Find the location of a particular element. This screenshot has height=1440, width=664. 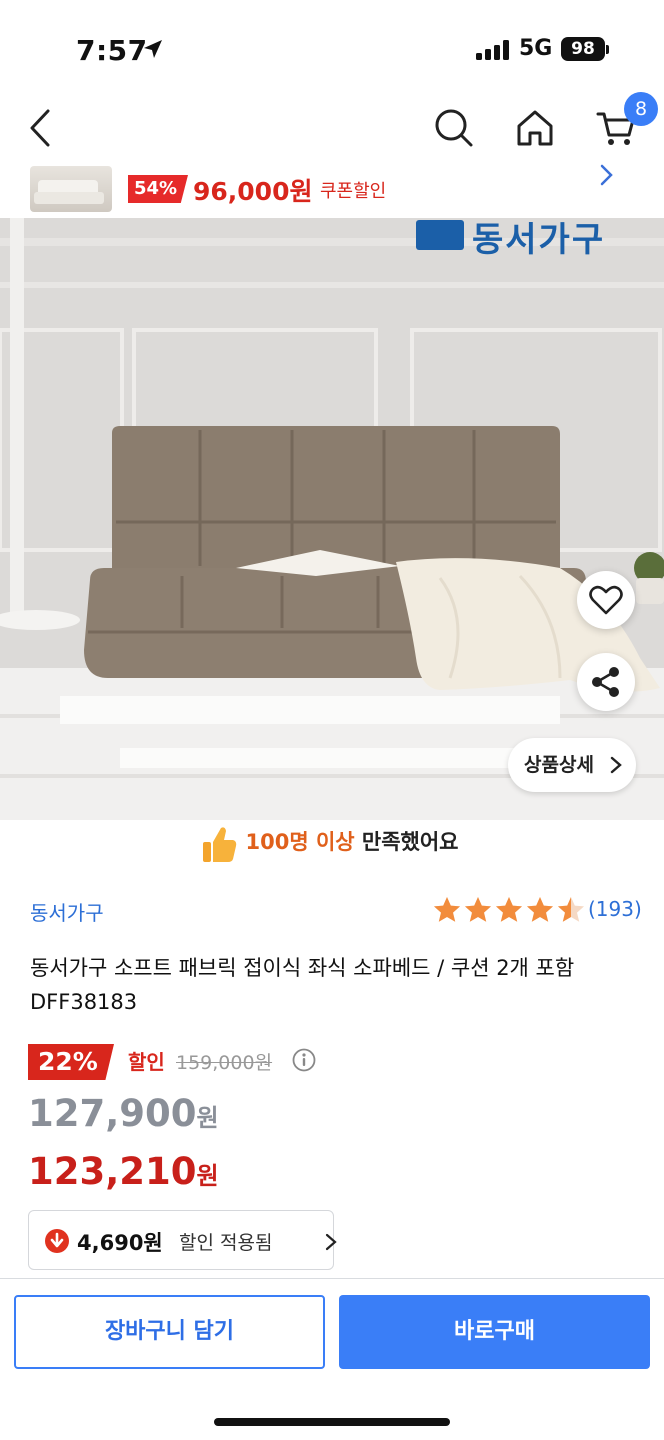

option-price: 96,000원 is located at coordinates (253, 191).